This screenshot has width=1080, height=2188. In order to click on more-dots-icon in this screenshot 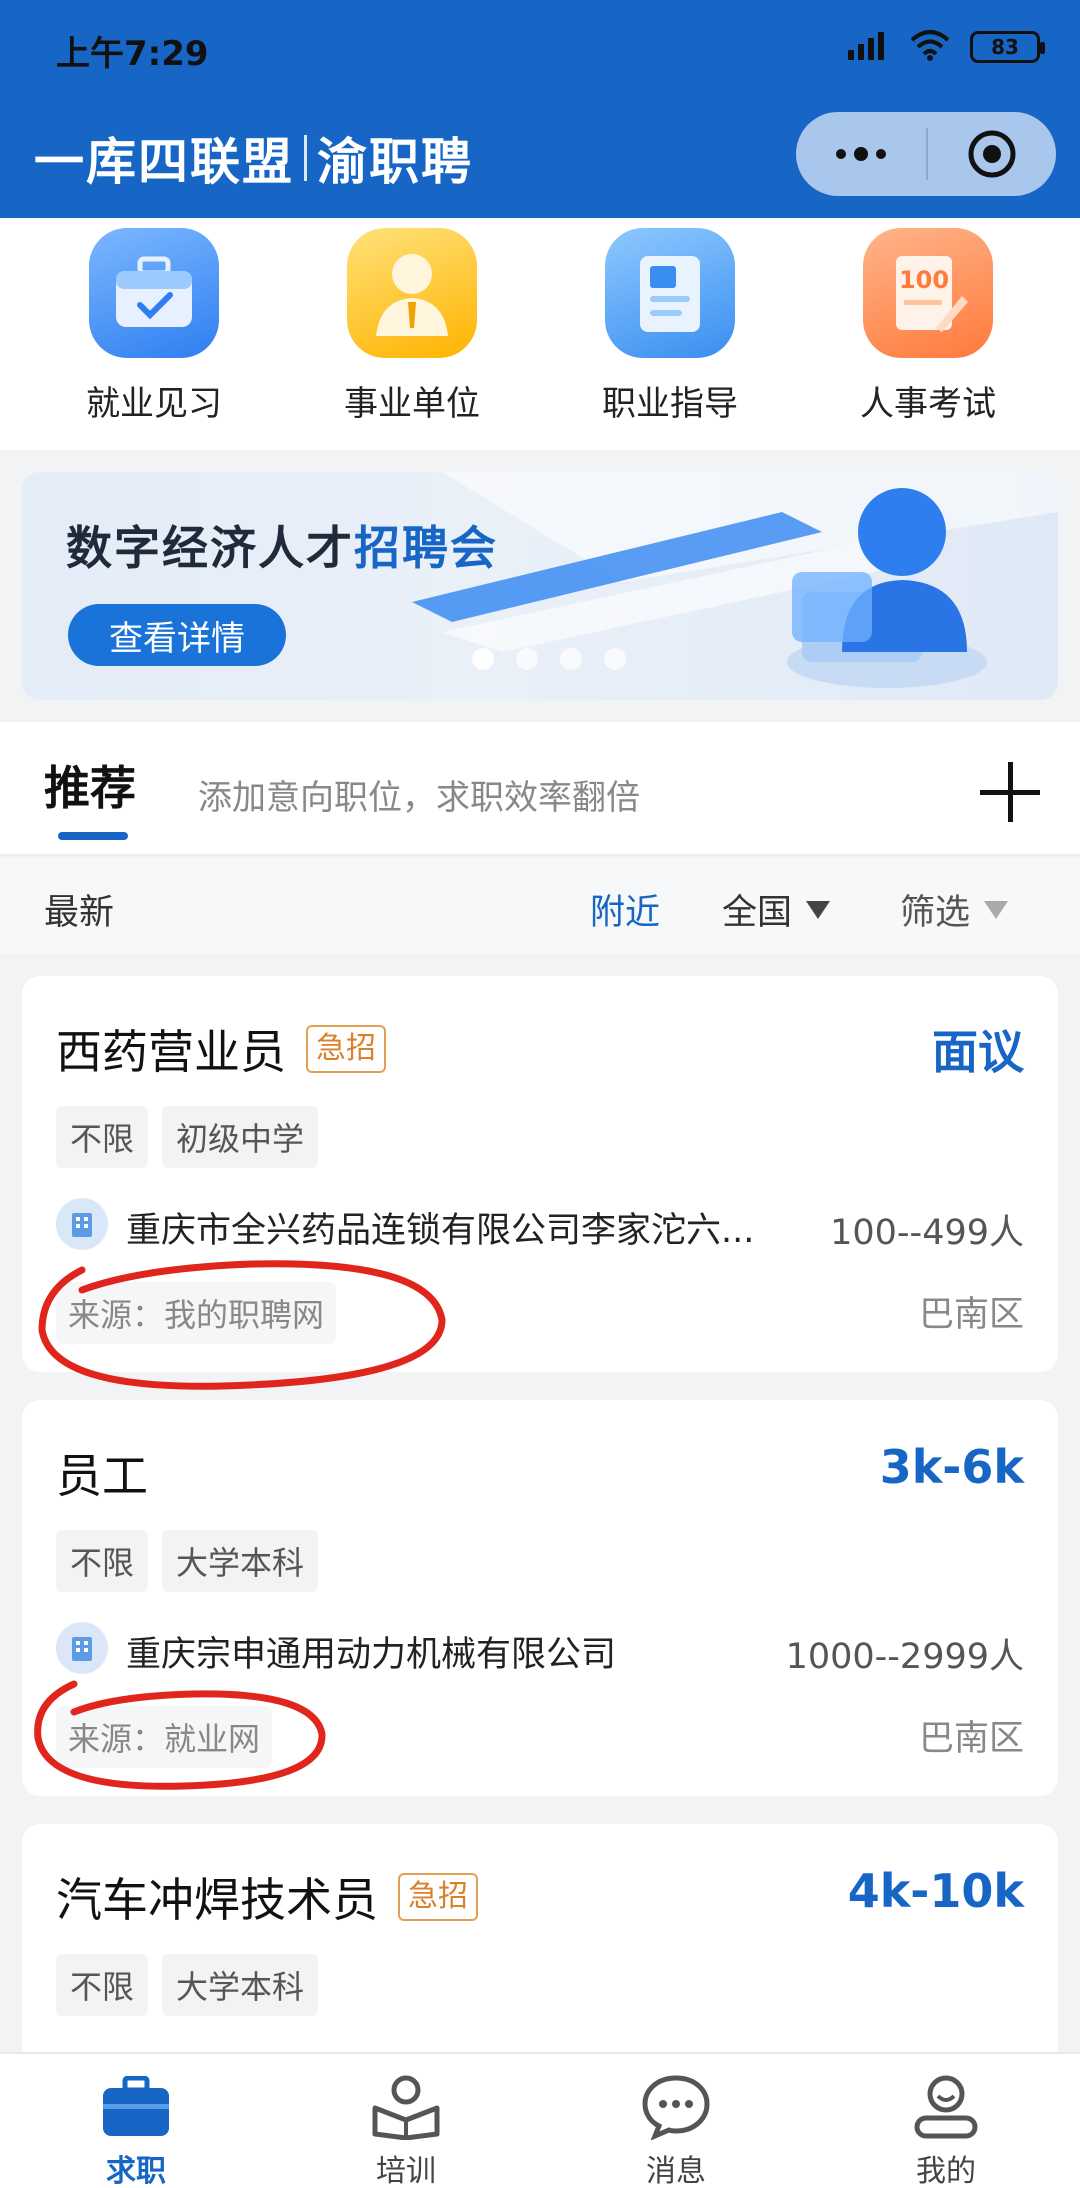, I will do `click(861, 154)`.